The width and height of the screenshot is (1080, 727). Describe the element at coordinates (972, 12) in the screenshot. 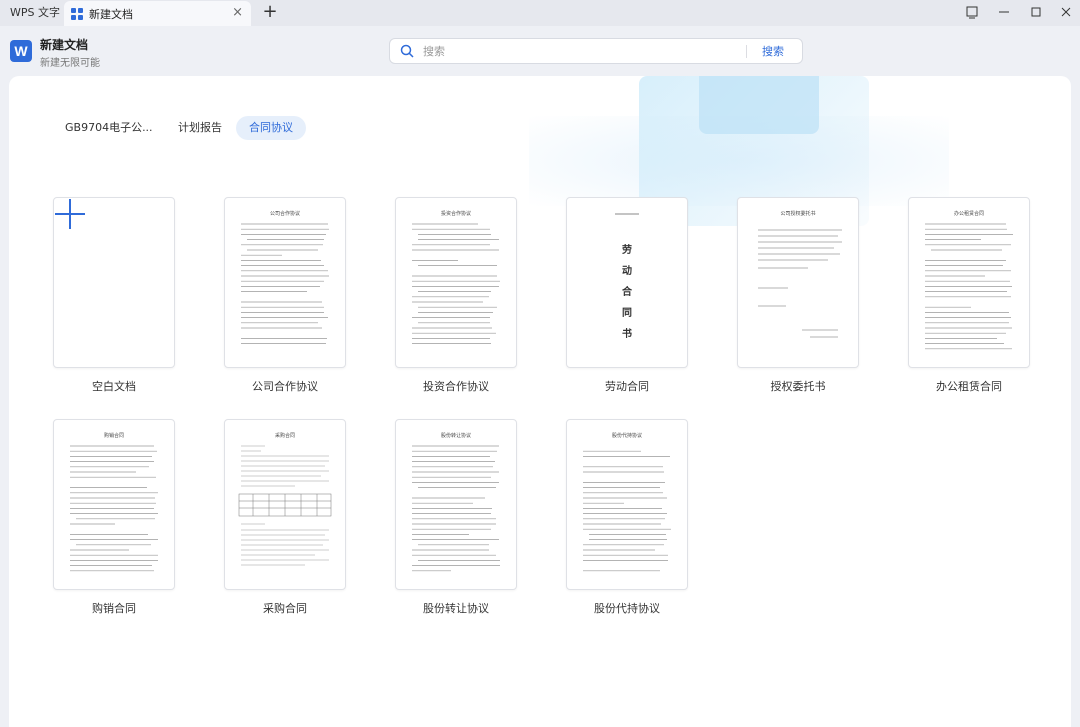

I see `restore-window-icon` at that location.